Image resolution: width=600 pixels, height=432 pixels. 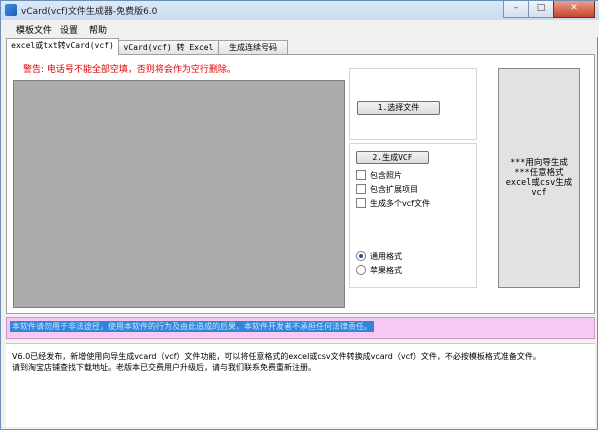 What do you see at coordinates (168, 47) in the screenshot?
I see `tab-vcard-to-excel: vCard(vcf) 转 Excel` at bounding box center [168, 47].